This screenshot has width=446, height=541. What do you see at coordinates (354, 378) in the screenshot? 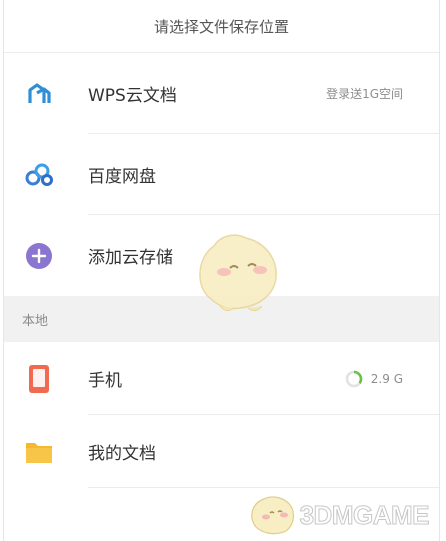
I see `storage-ring-icon` at bounding box center [354, 378].